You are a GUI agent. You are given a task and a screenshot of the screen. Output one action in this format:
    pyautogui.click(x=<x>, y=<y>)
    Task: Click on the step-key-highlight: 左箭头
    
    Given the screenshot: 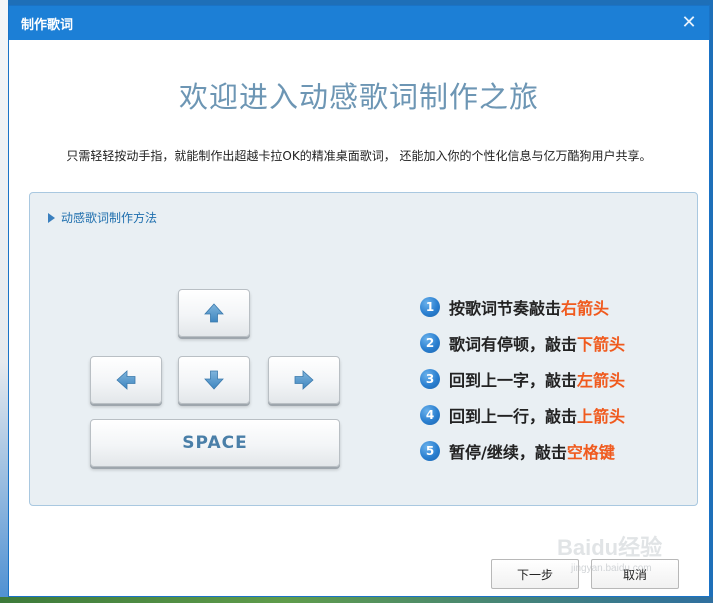 What is the action you would take?
    pyautogui.click(x=601, y=380)
    